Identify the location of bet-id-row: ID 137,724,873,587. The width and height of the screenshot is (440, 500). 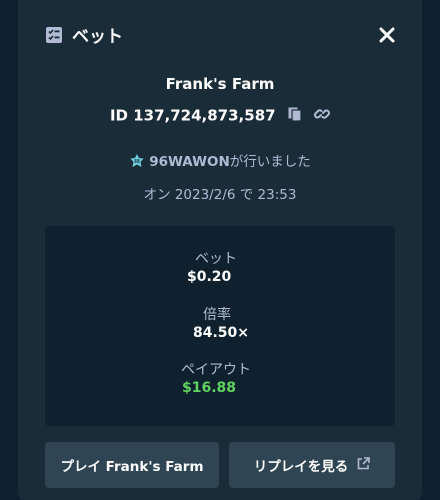
(220, 116).